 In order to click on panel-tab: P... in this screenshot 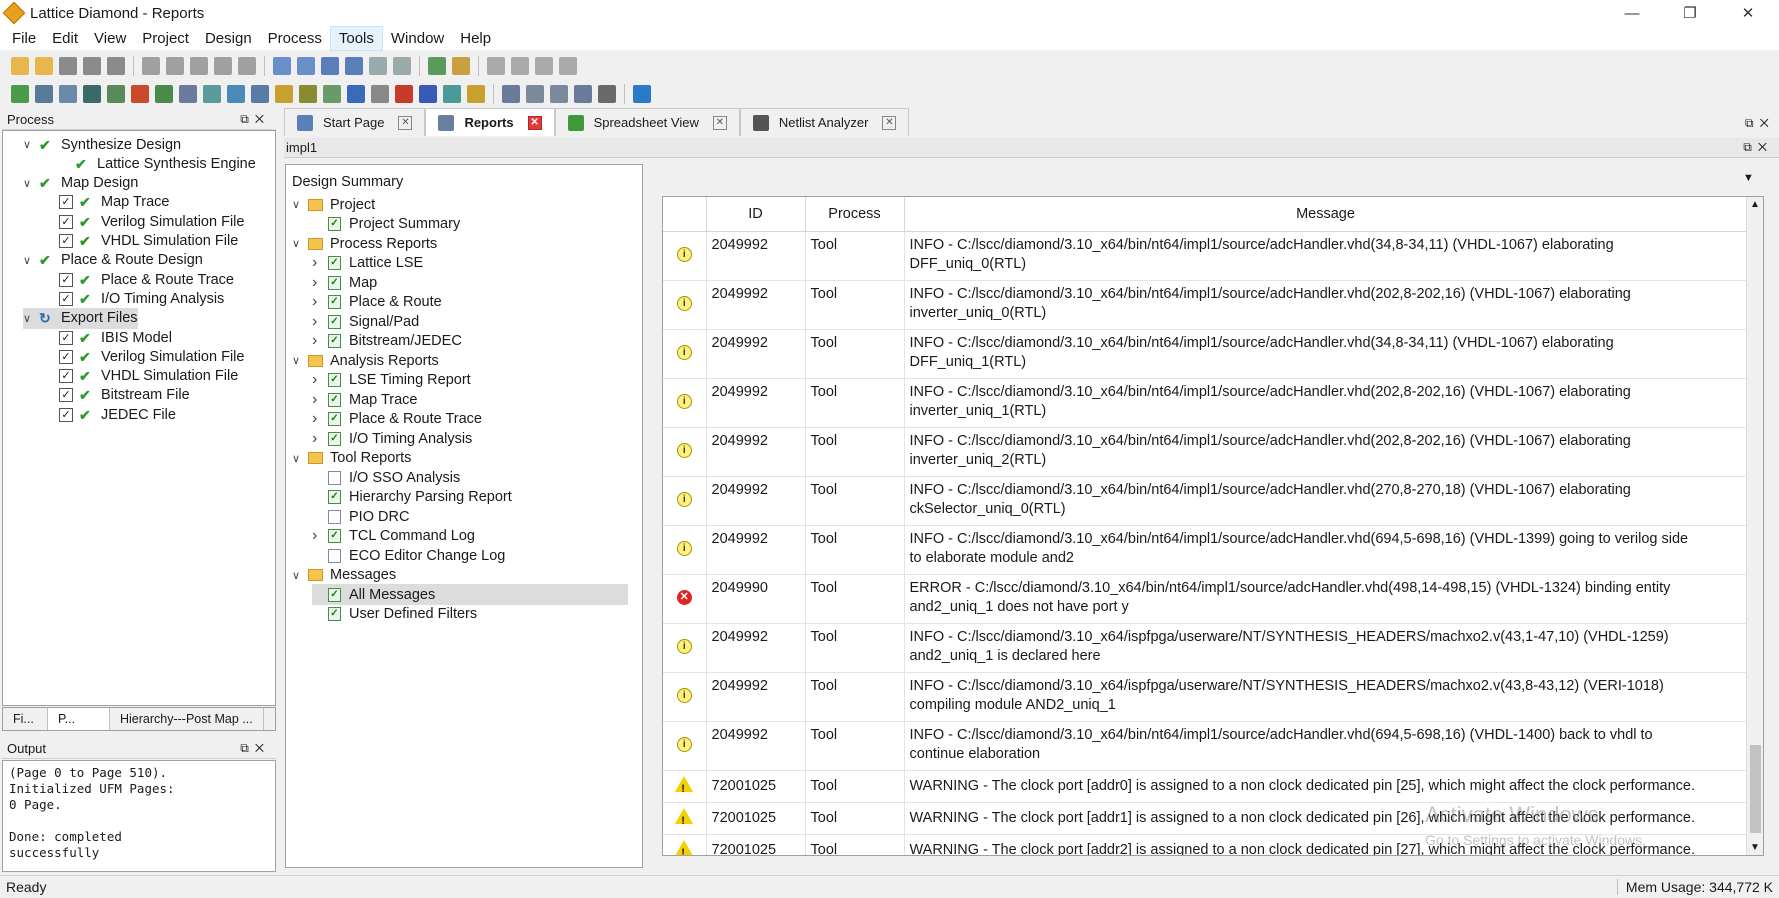, I will do `click(79, 719)`.